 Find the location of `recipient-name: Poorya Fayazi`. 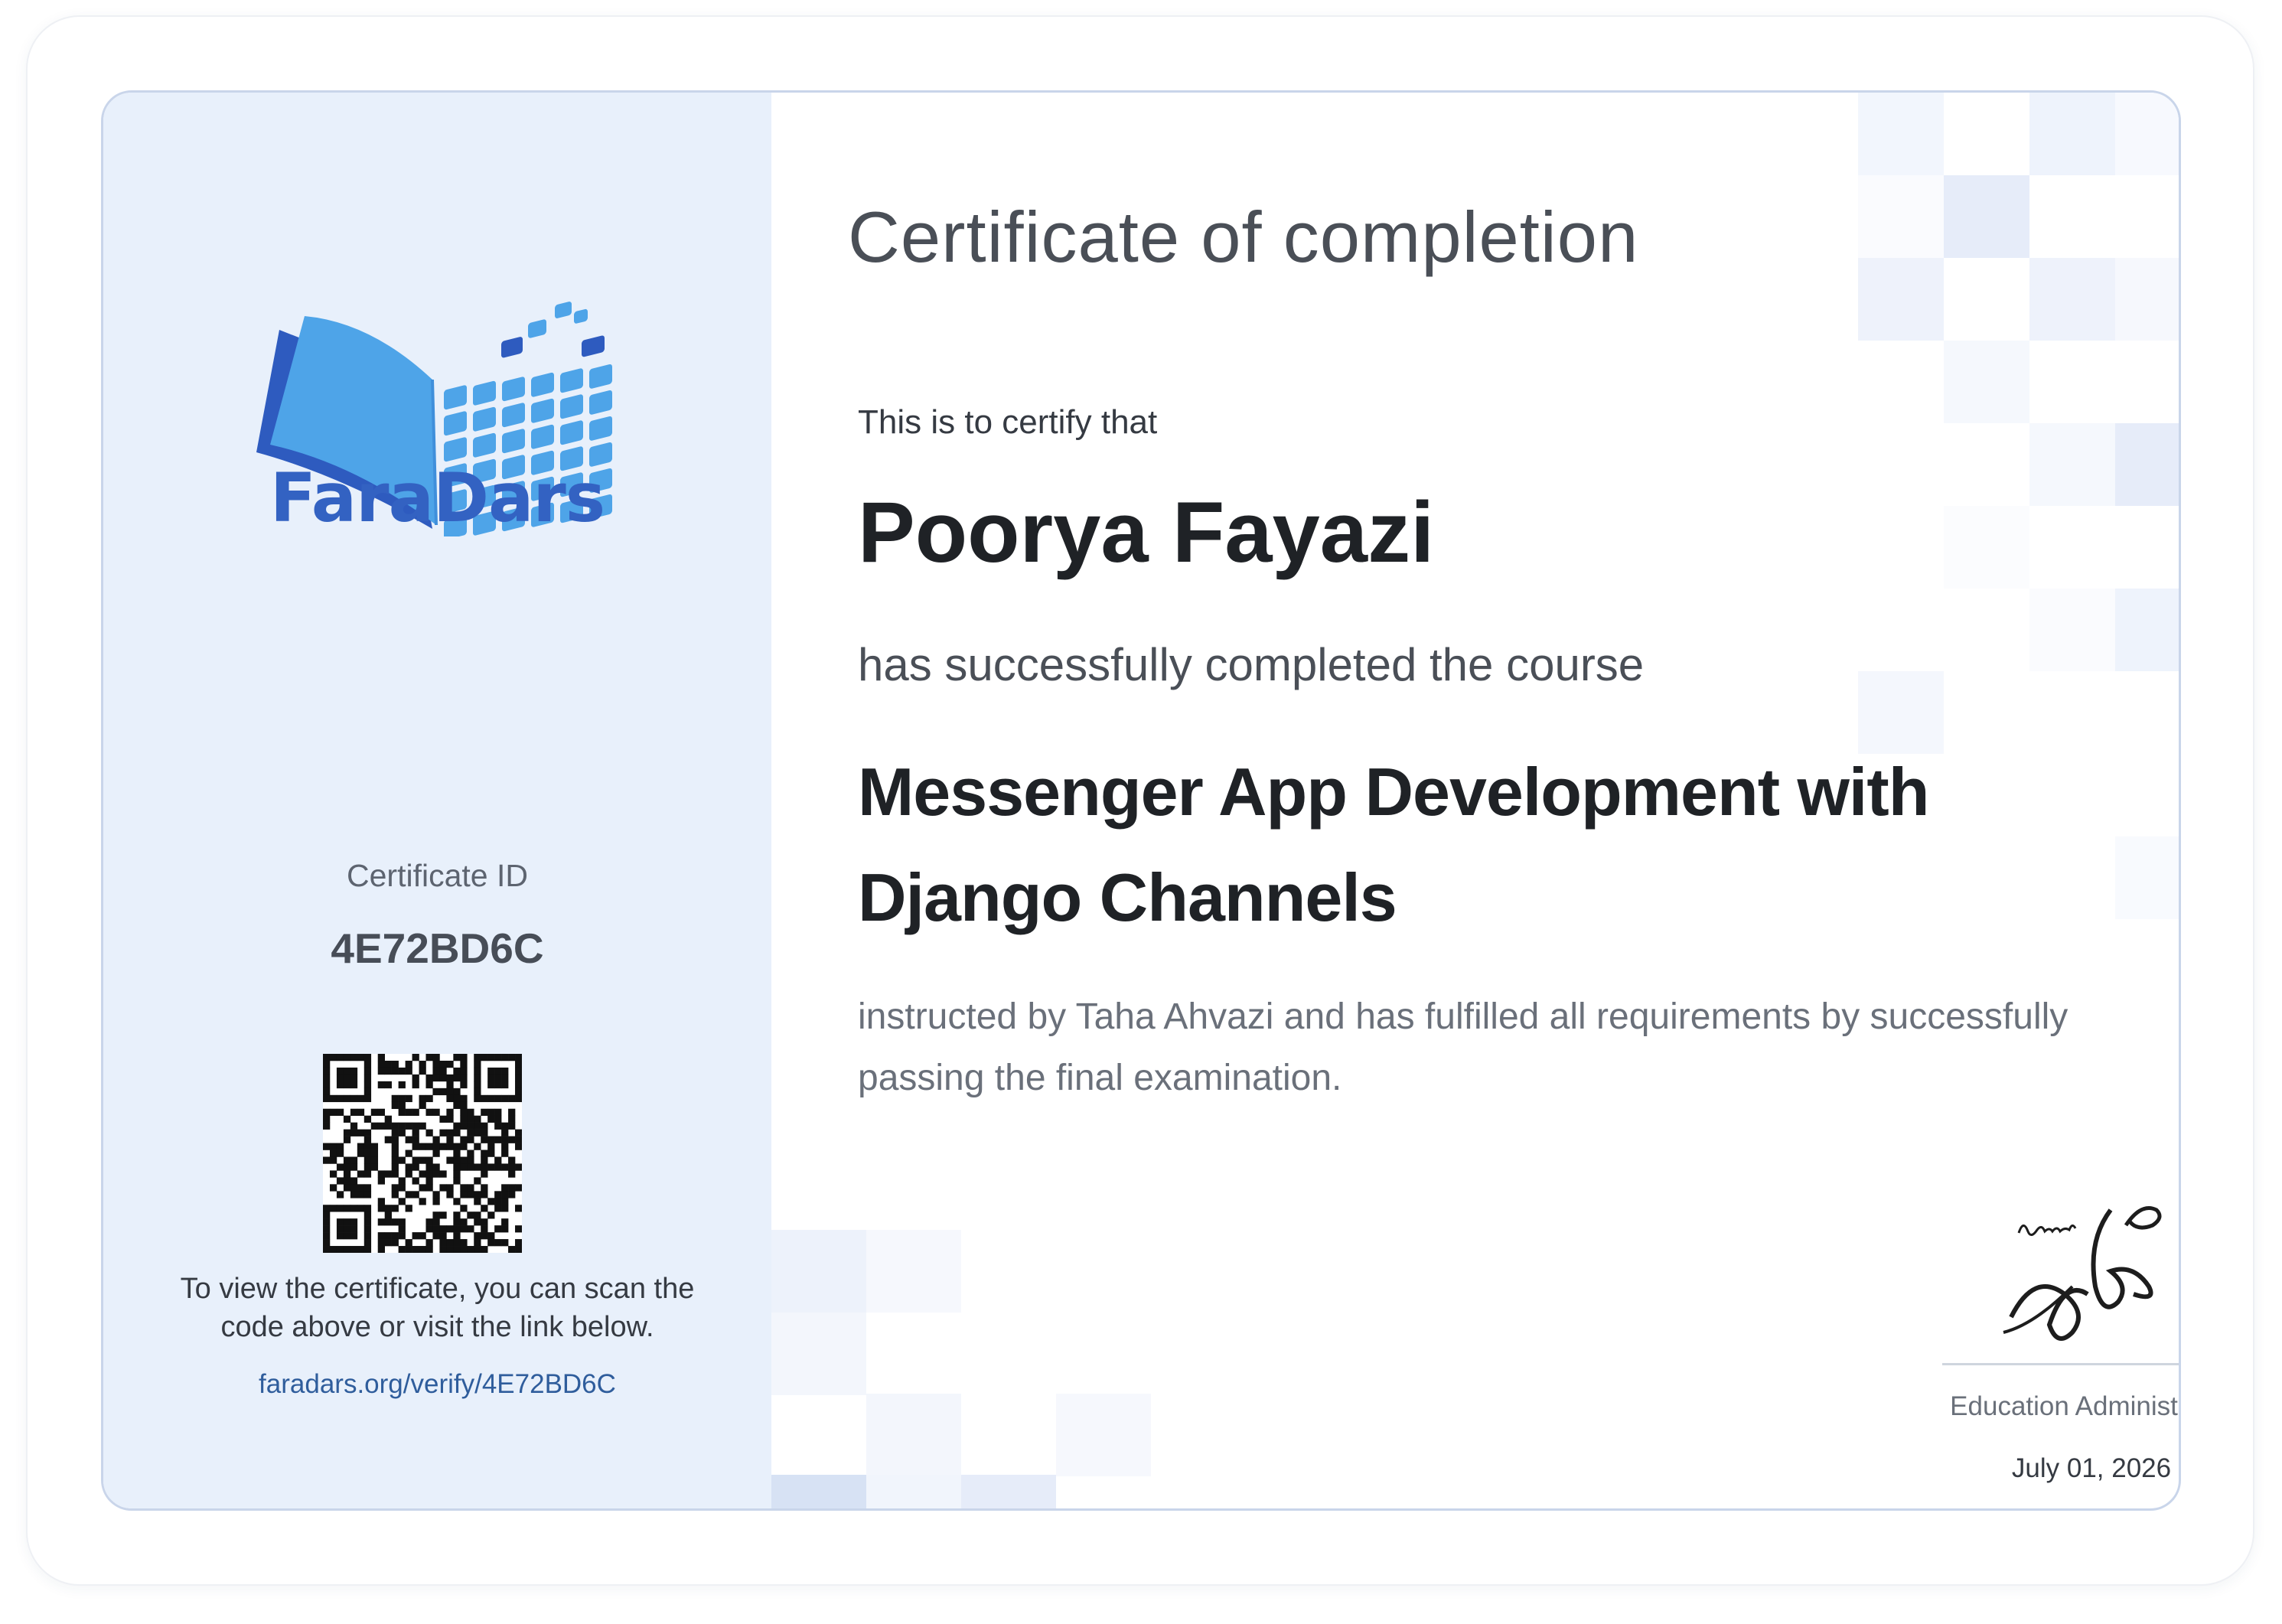

recipient-name: Poorya Fayazi is located at coordinates (1147, 532).